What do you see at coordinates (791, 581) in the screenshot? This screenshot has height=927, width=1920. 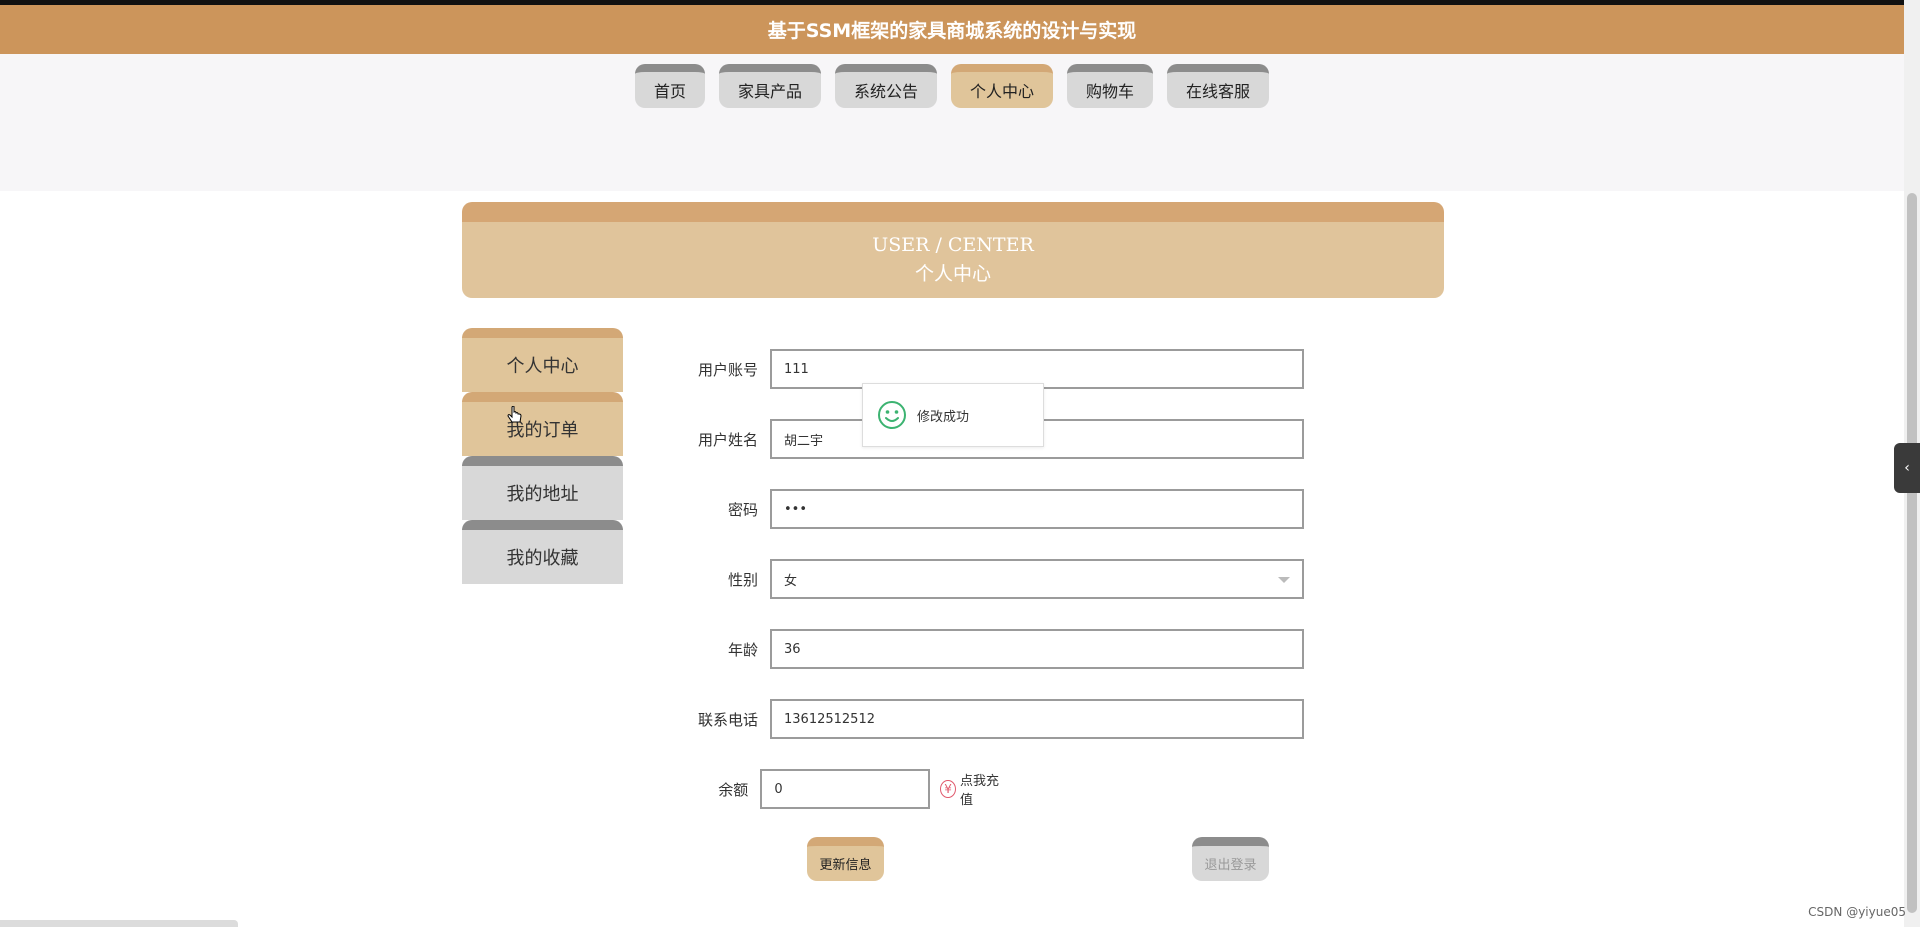 I see `gender-selected-value: 女` at bounding box center [791, 581].